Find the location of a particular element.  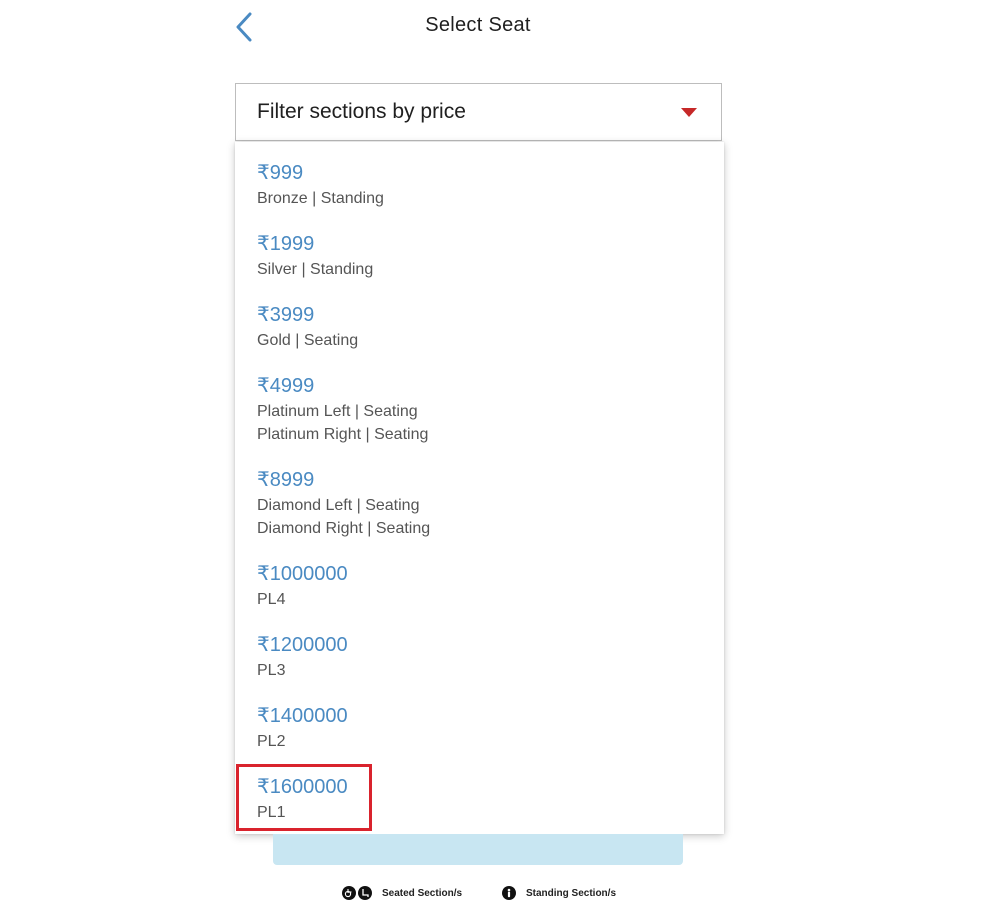

option-price: ₹1600000 is located at coordinates (302, 787).